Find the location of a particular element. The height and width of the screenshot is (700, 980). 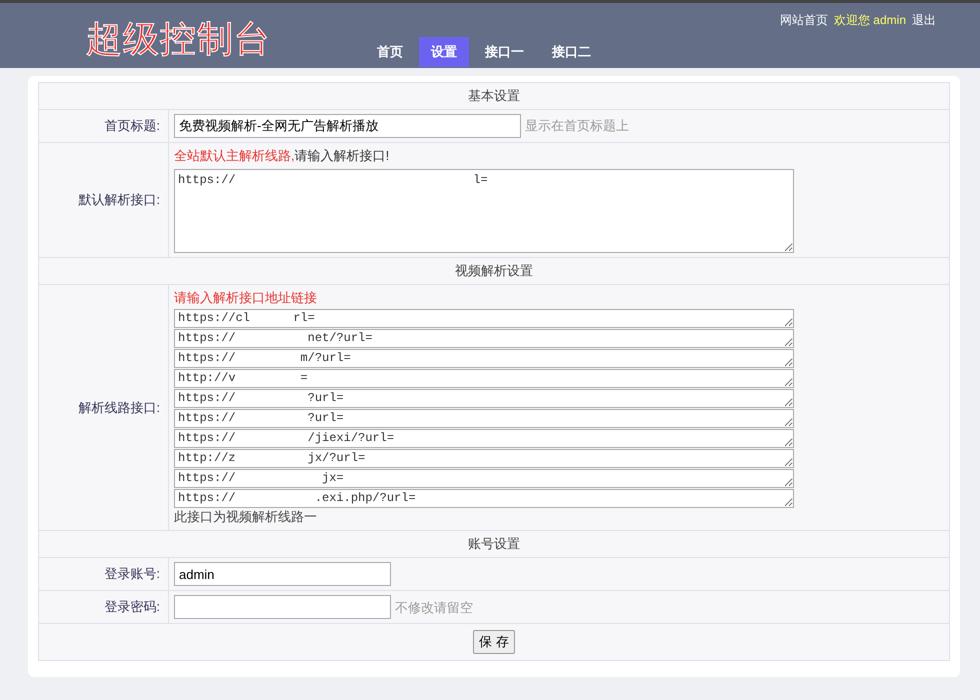

section-title: 视频解析设置 is located at coordinates (494, 270).